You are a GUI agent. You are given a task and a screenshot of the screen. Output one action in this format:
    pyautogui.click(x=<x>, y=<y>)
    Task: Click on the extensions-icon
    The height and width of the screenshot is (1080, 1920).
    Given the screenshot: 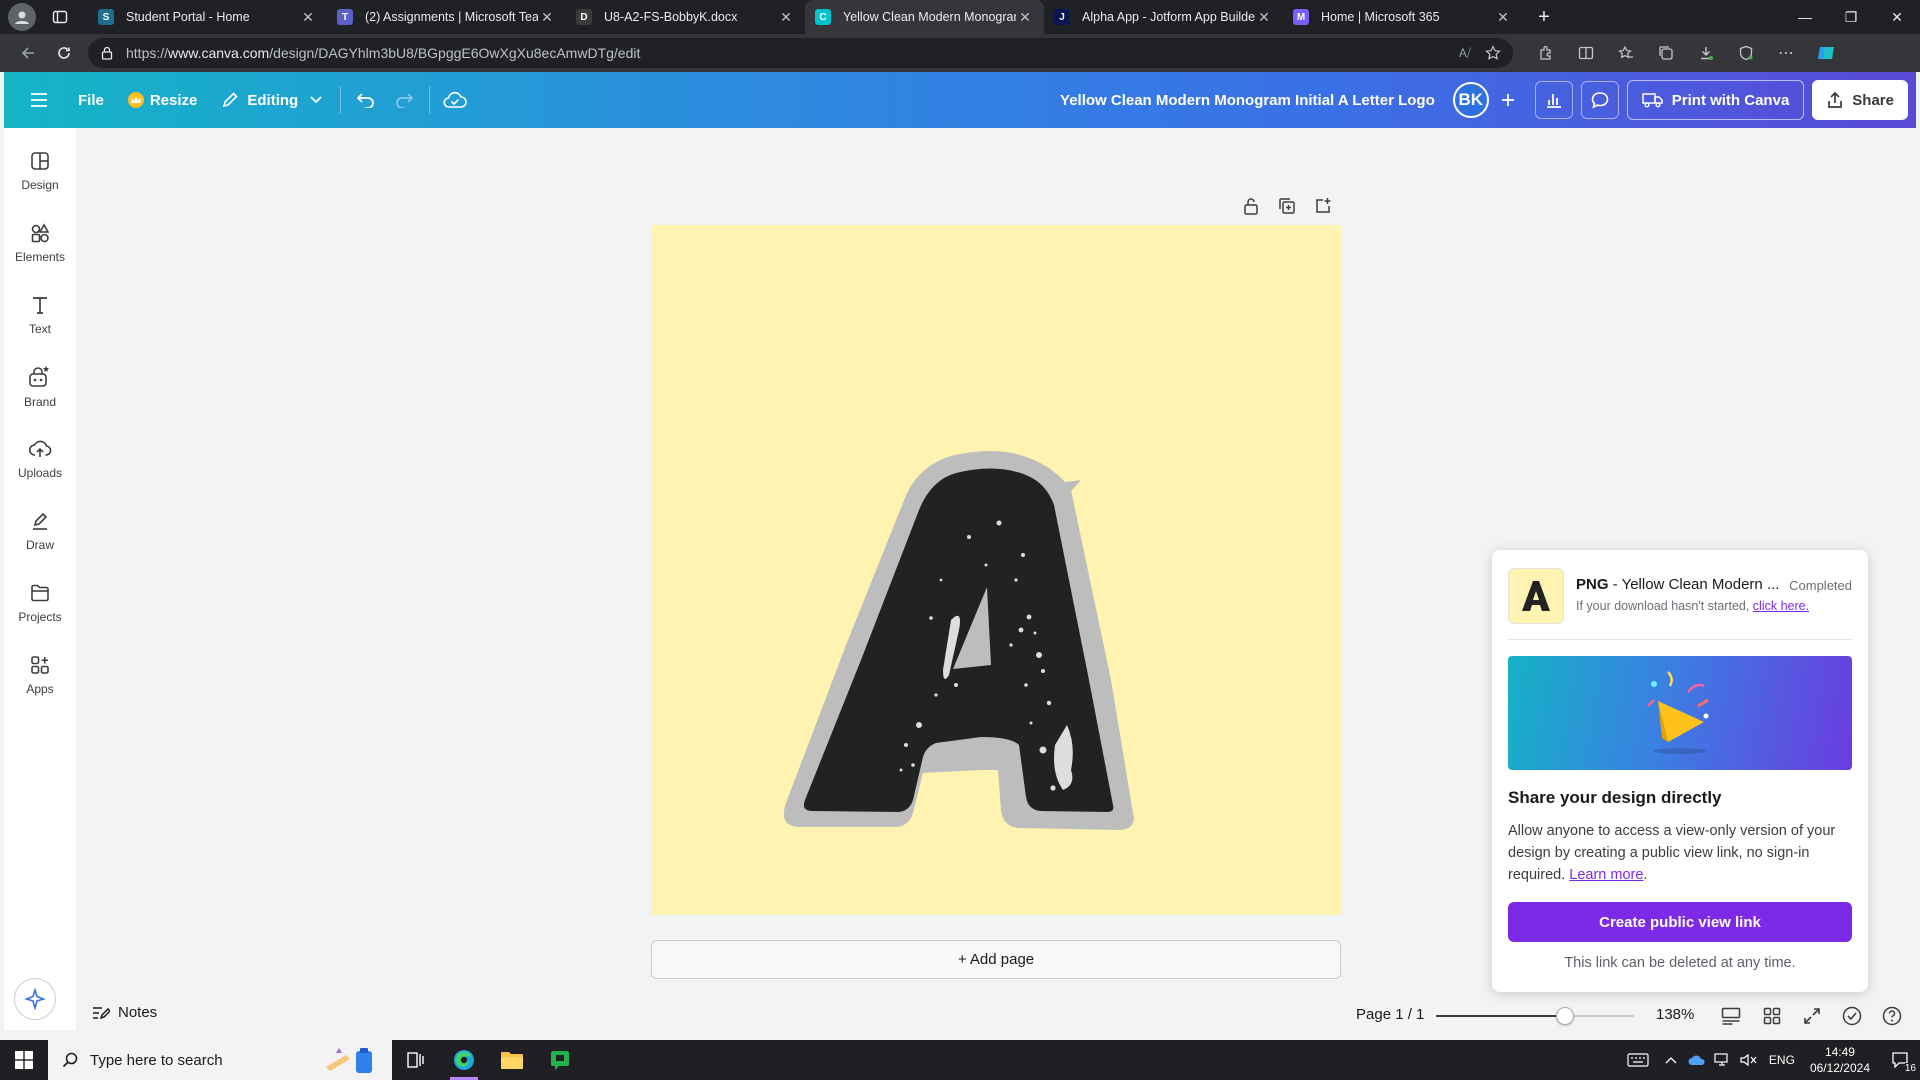 What is the action you would take?
    pyautogui.click(x=1546, y=53)
    